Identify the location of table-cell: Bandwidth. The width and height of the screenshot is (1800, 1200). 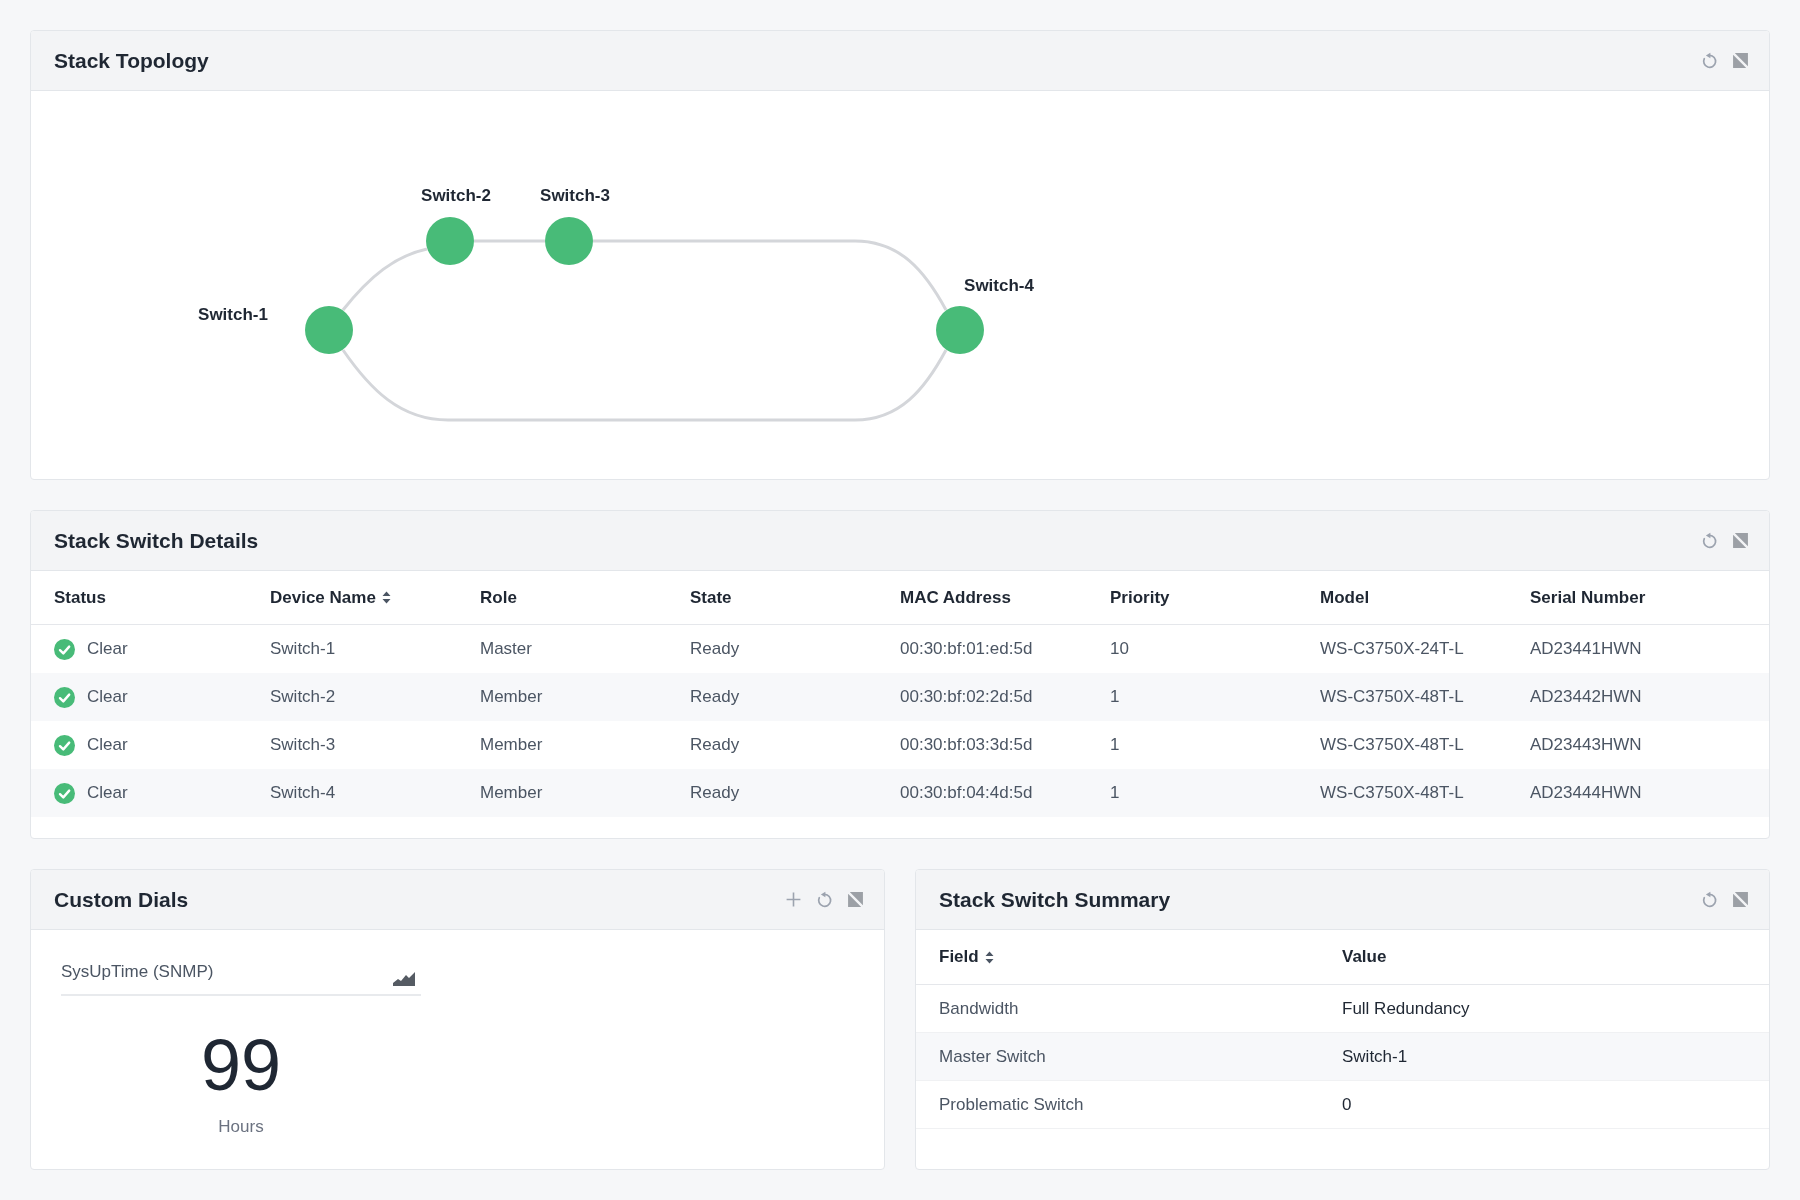
(979, 1008).